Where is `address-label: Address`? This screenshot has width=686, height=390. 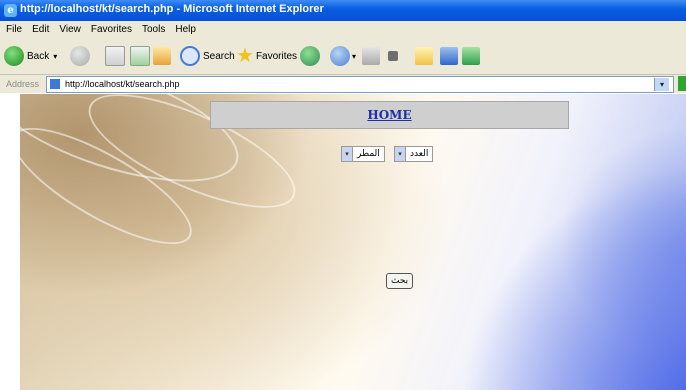 address-label: Address is located at coordinates (23, 84).